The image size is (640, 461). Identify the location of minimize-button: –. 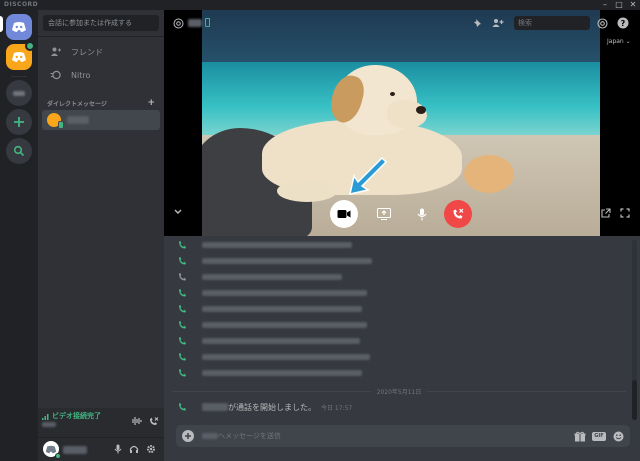
(605, 5).